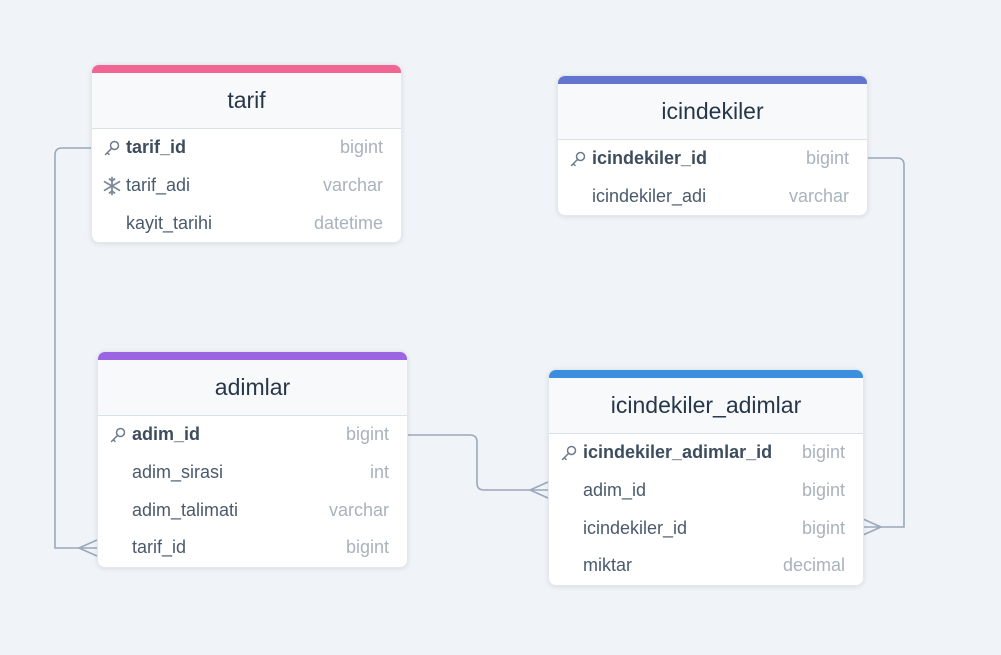 The width and height of the screenshot is (1001, 655). What do you see at coordinates (813, 565) in the screenshot?
I see `field-type: decimal` at bounding box center [813, 565].